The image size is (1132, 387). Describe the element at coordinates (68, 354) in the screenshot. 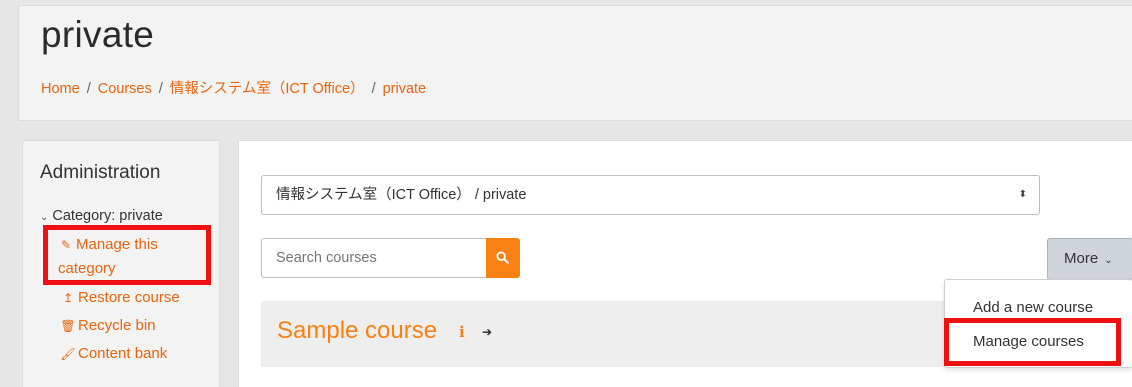

I see `brush-icon: 🖌` at that location.